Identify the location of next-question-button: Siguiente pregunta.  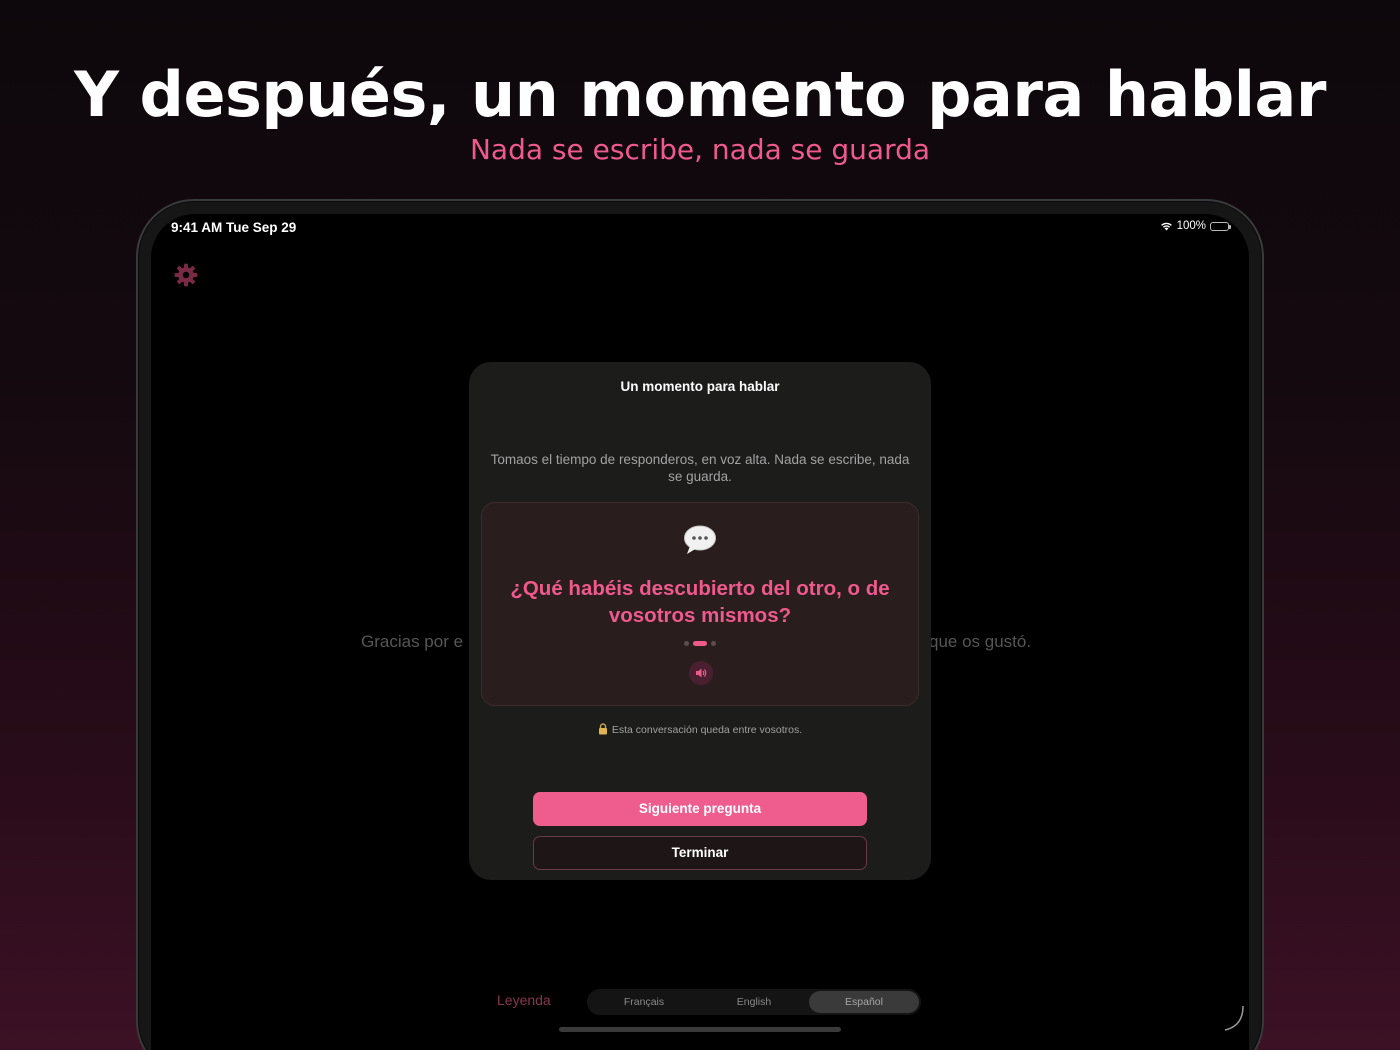
(700, 809).